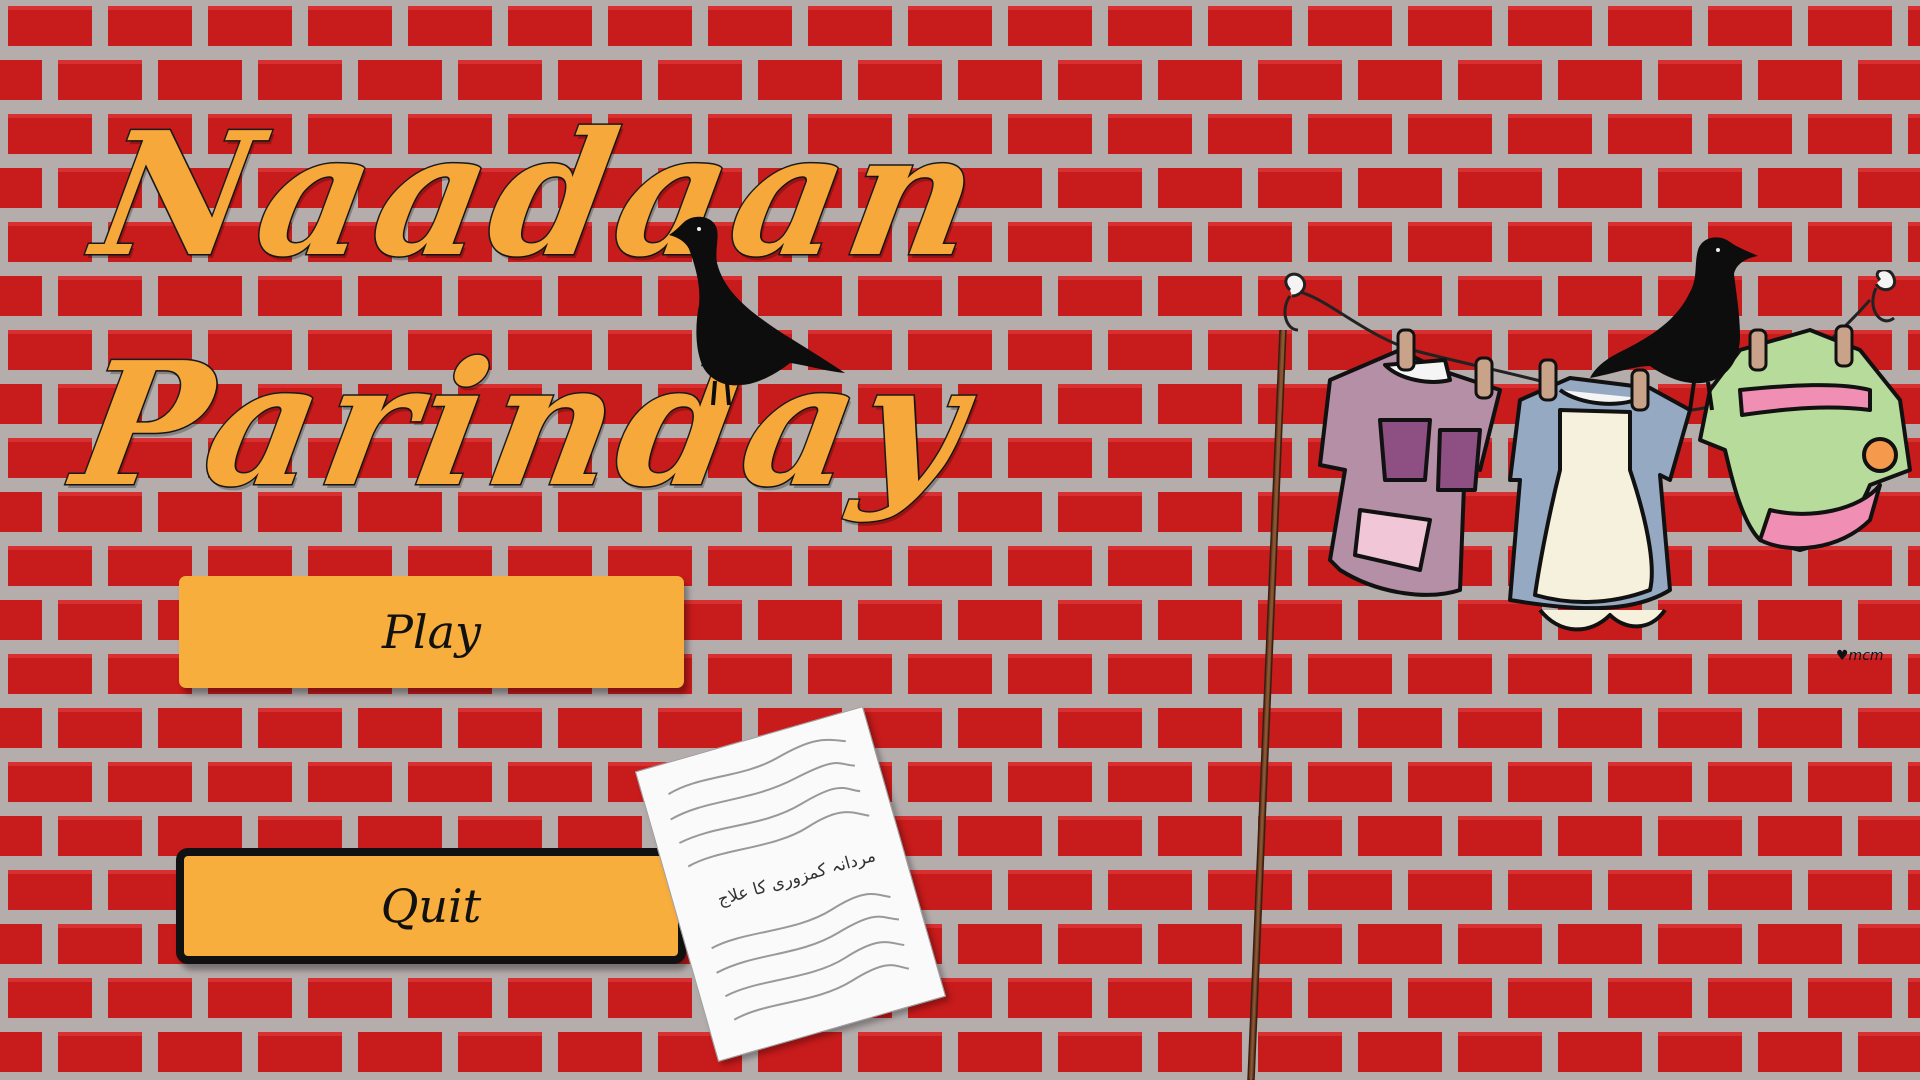  What do you see at coordinates (431, 906) in the screenshot?
I see `quit-button: Quit` at bounding box center [431, 906].